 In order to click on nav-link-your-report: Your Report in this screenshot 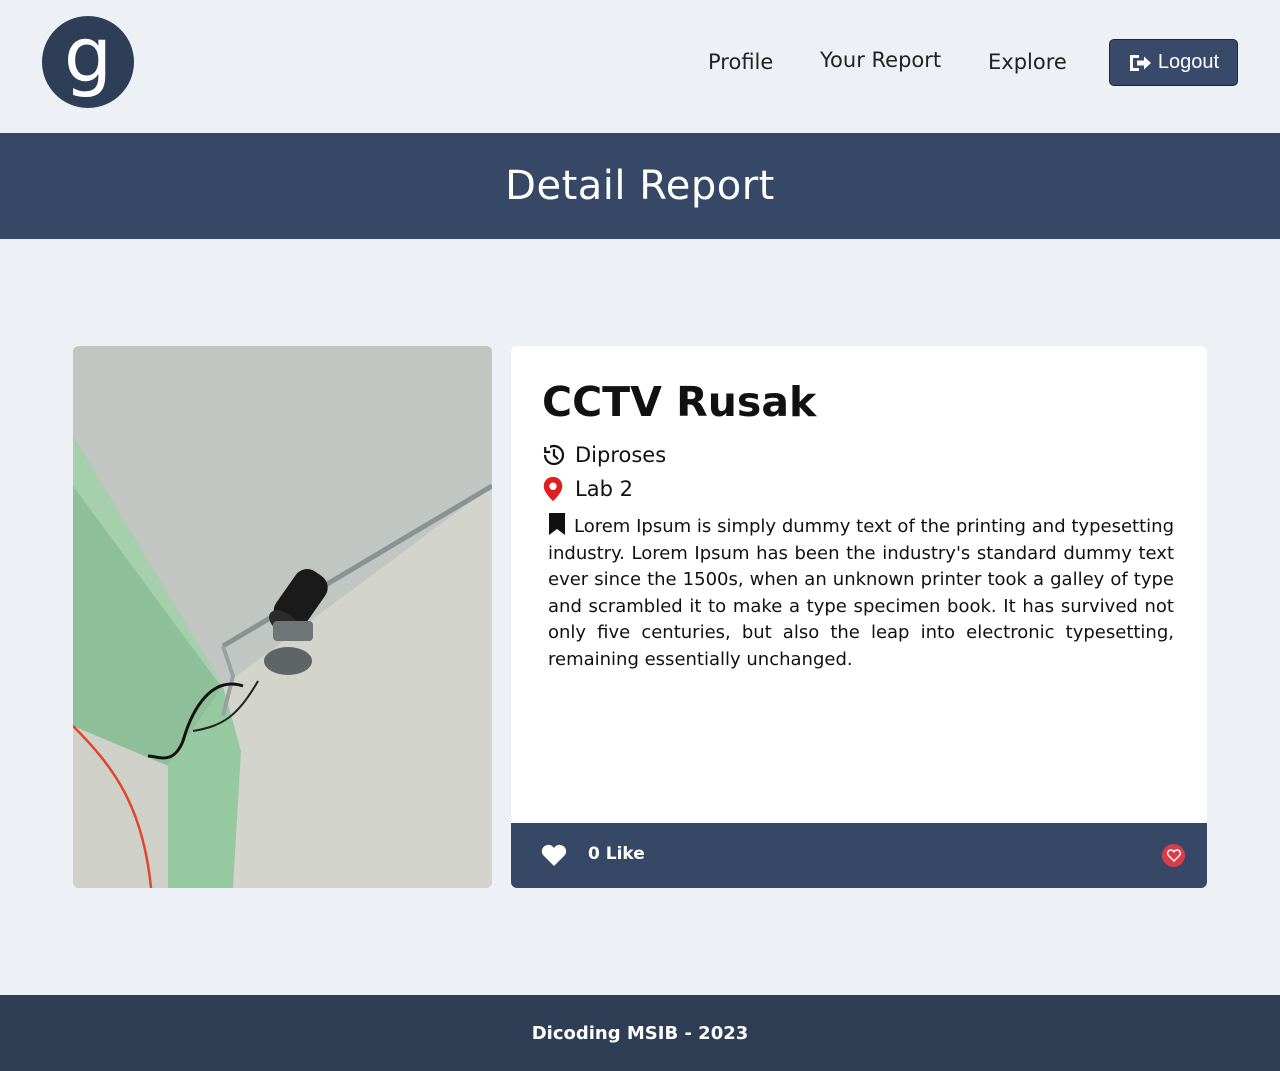, I will do `click(880, 60)`.